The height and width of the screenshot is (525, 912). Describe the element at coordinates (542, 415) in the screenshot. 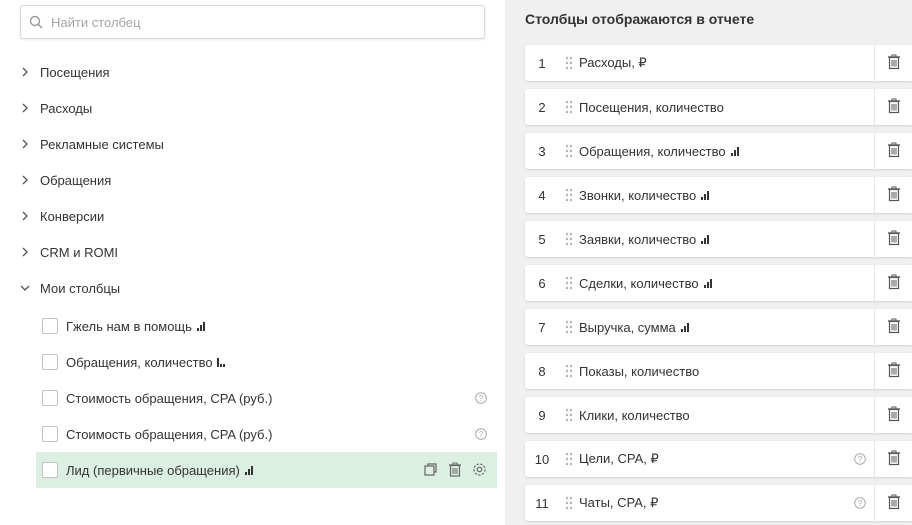

I see `row-number: 9` at that location.